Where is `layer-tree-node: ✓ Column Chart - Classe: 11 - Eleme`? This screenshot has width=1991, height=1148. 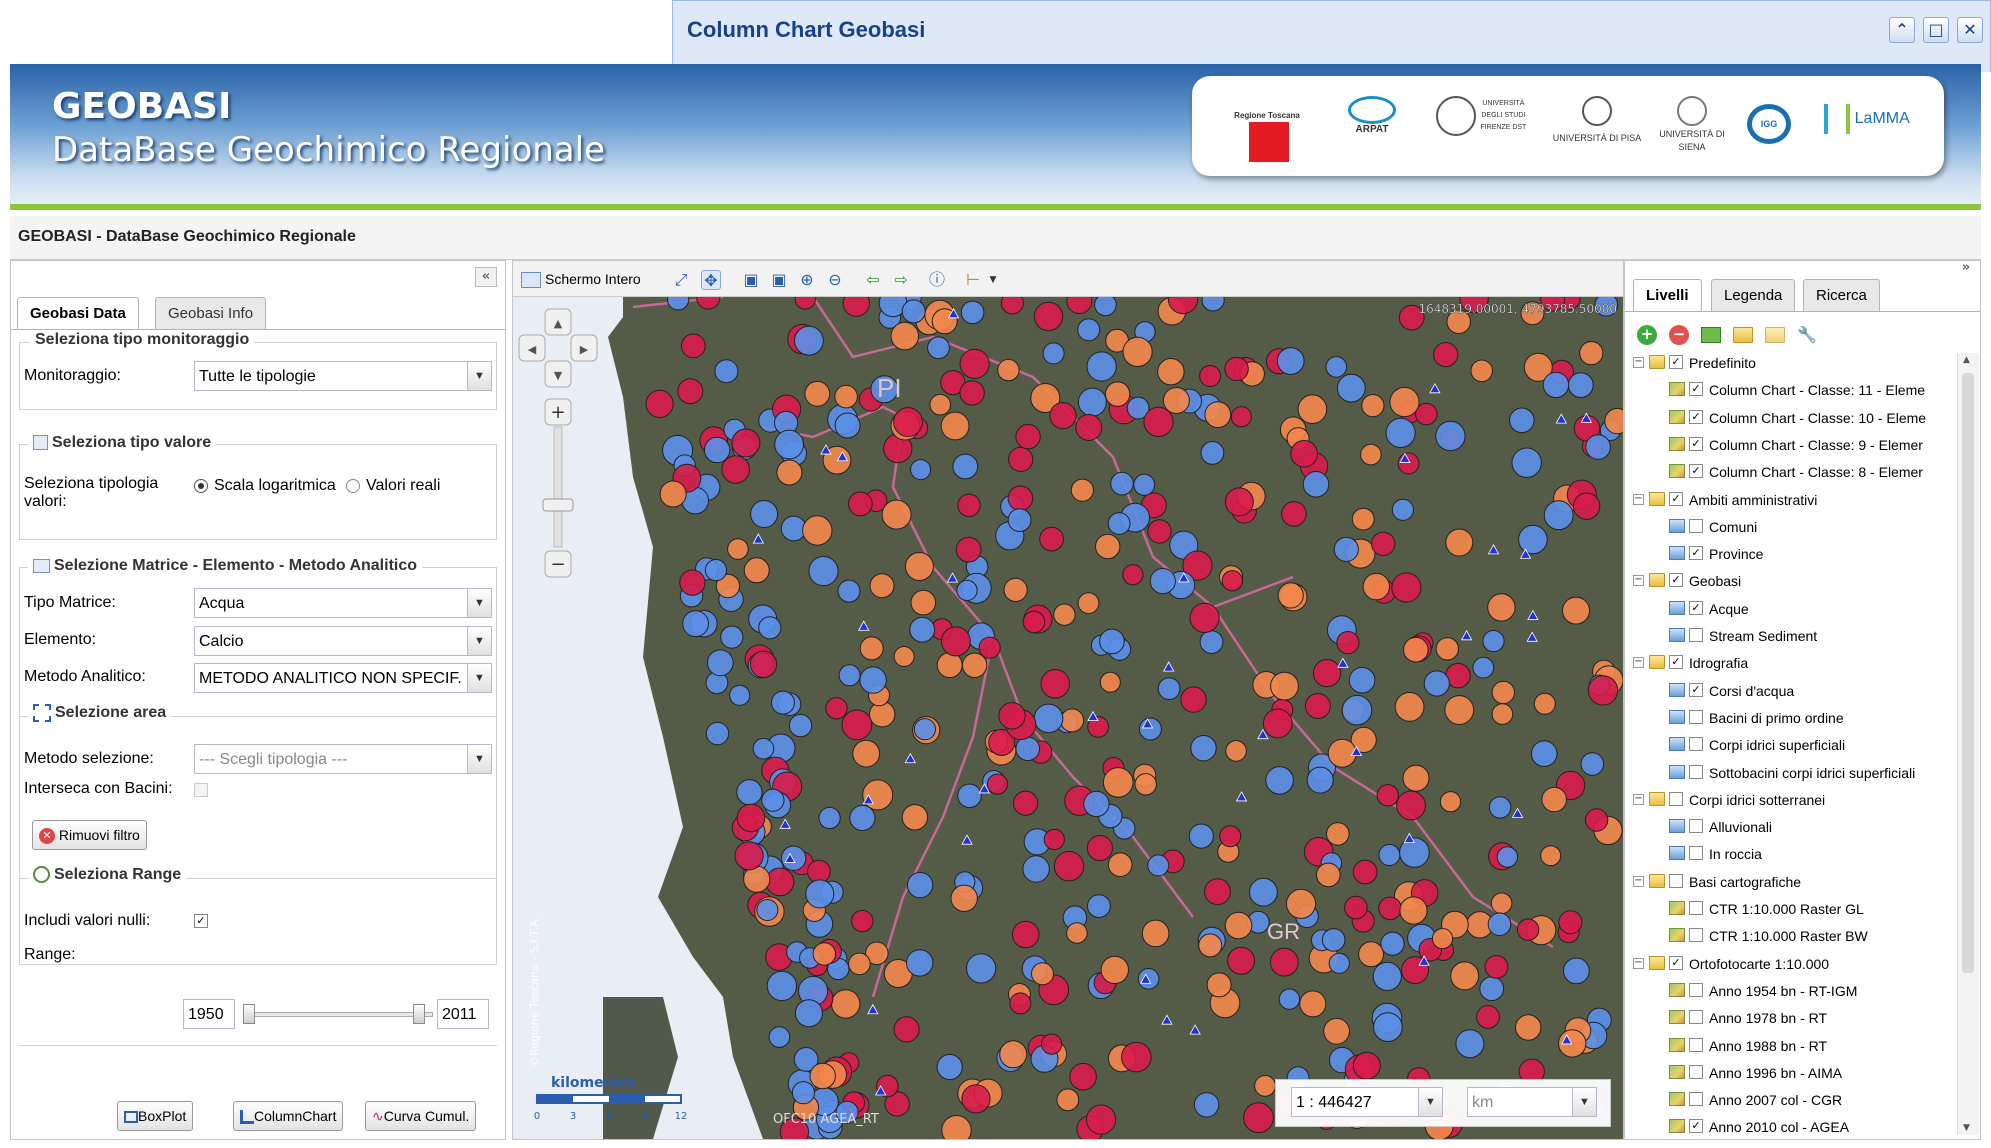 layer-tree-node: ✓ Column Chart - Classe: 11 - Eleme is located at coordinates (1795, 391).